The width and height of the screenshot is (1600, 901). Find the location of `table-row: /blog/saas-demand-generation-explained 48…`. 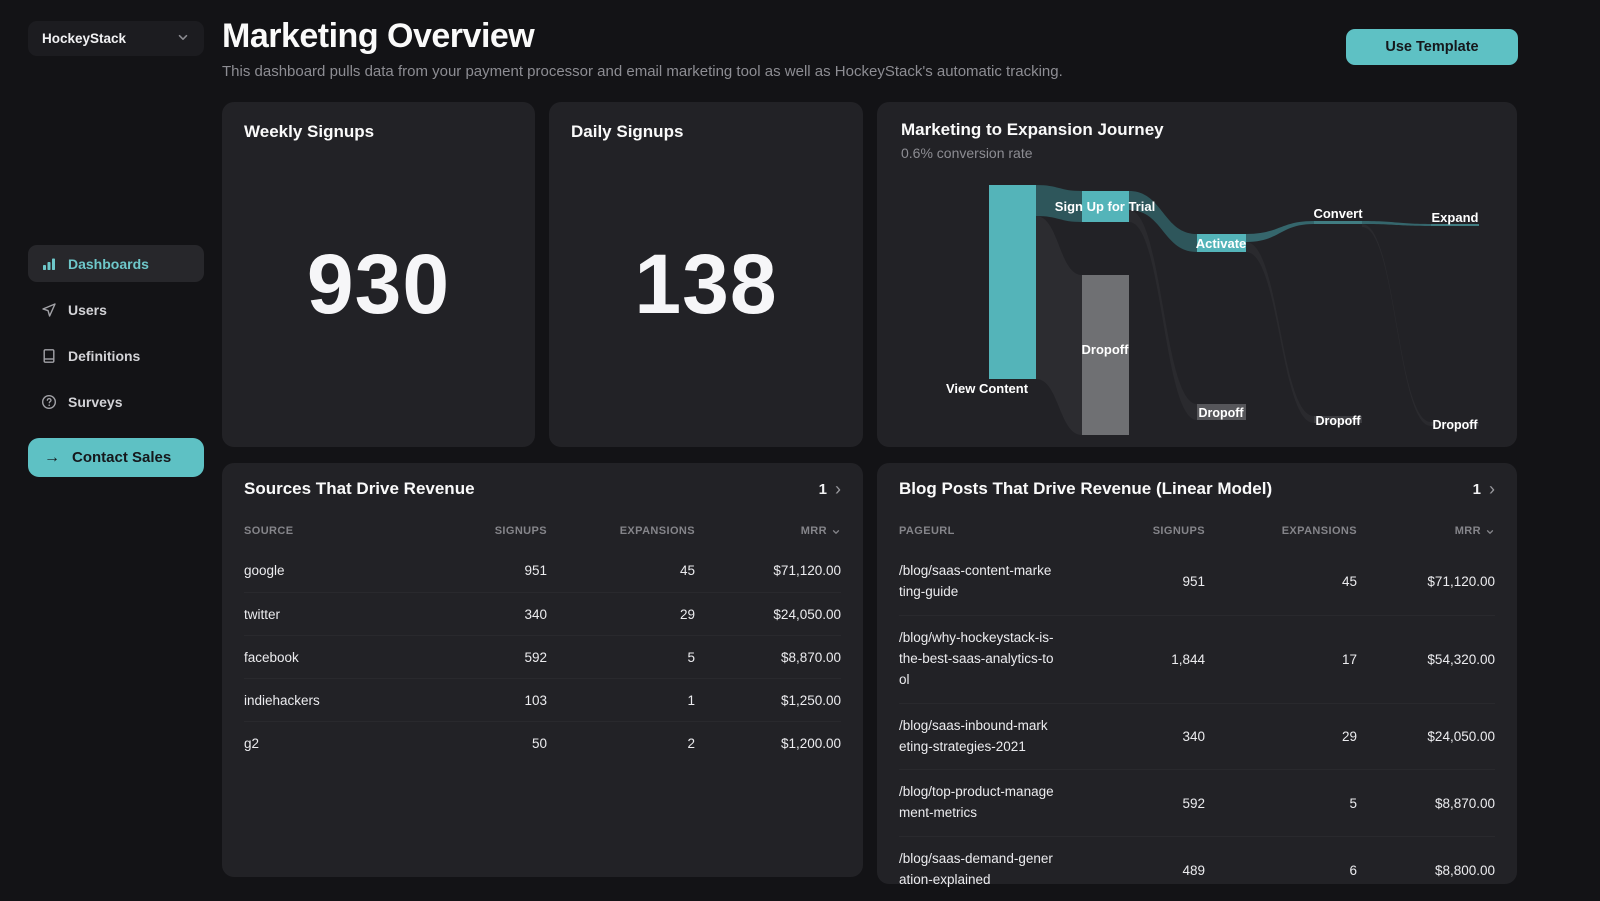

table-row: /blog/saas-demand-generation-explained 48… is located at coordinates (1197, 868).